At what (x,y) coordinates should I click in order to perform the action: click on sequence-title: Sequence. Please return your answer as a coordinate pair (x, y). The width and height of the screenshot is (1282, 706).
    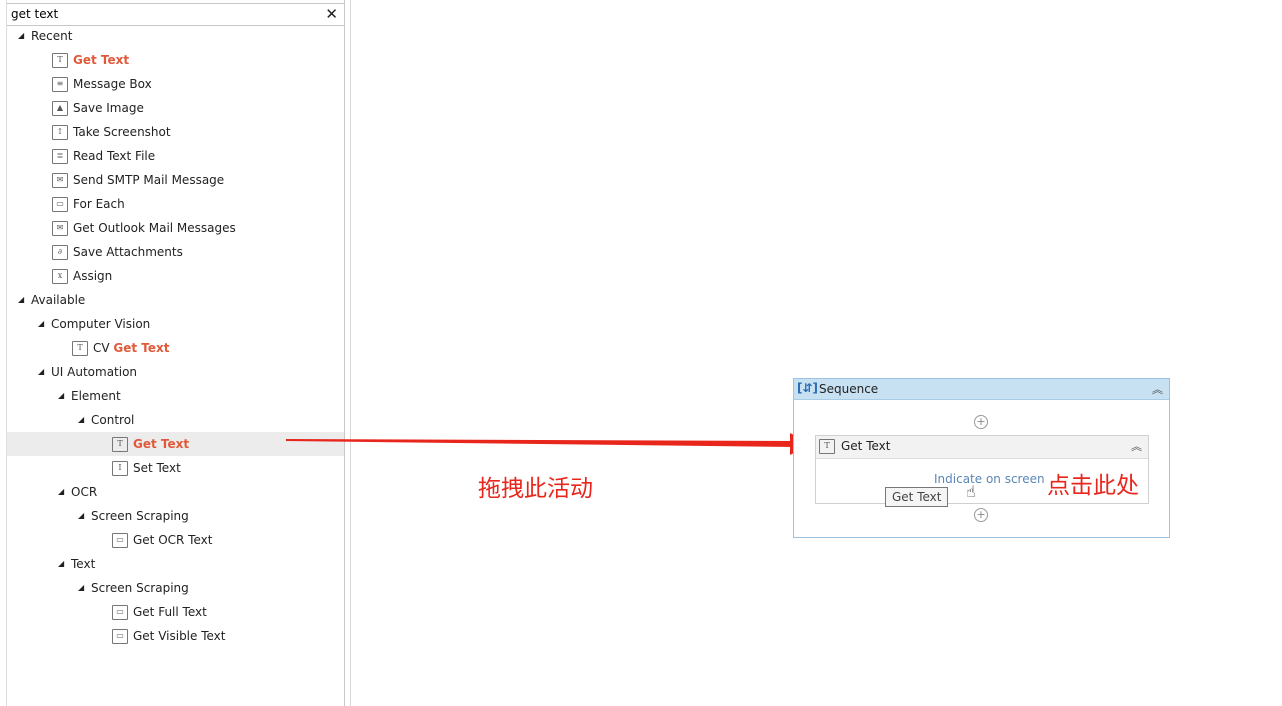
    Looking at the image, I should click on (849, 389).